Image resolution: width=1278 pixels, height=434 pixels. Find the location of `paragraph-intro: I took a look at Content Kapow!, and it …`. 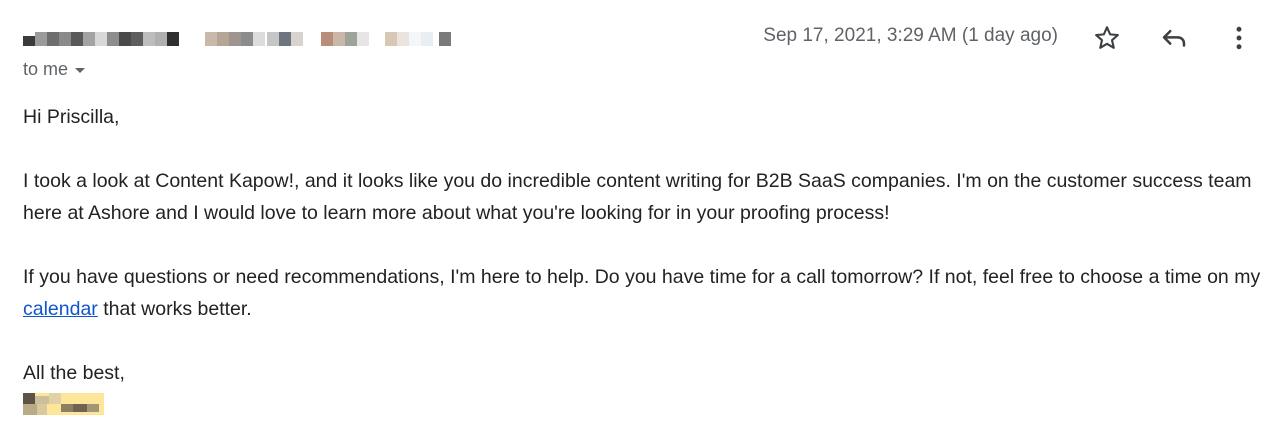

paragraph-intro: I took a look at Content Kapow!, and it … is located at coordinates (637, 197).